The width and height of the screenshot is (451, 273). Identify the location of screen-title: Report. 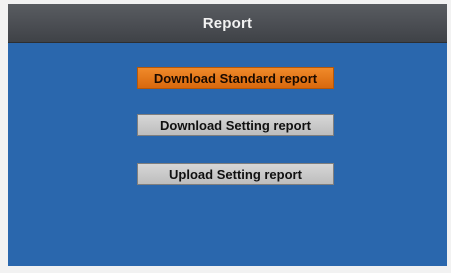
(227, 23).